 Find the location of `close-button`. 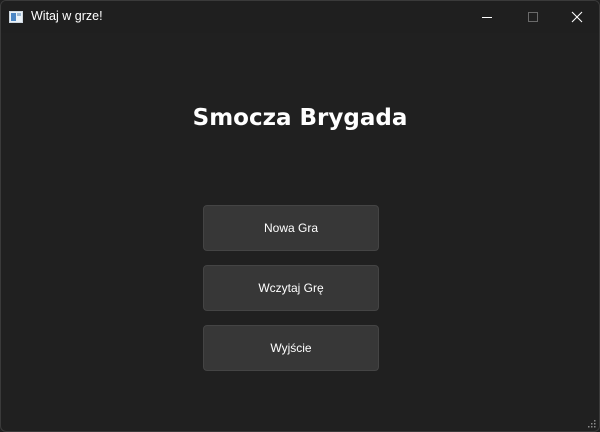

close-button is located at coordinates (576, 17).